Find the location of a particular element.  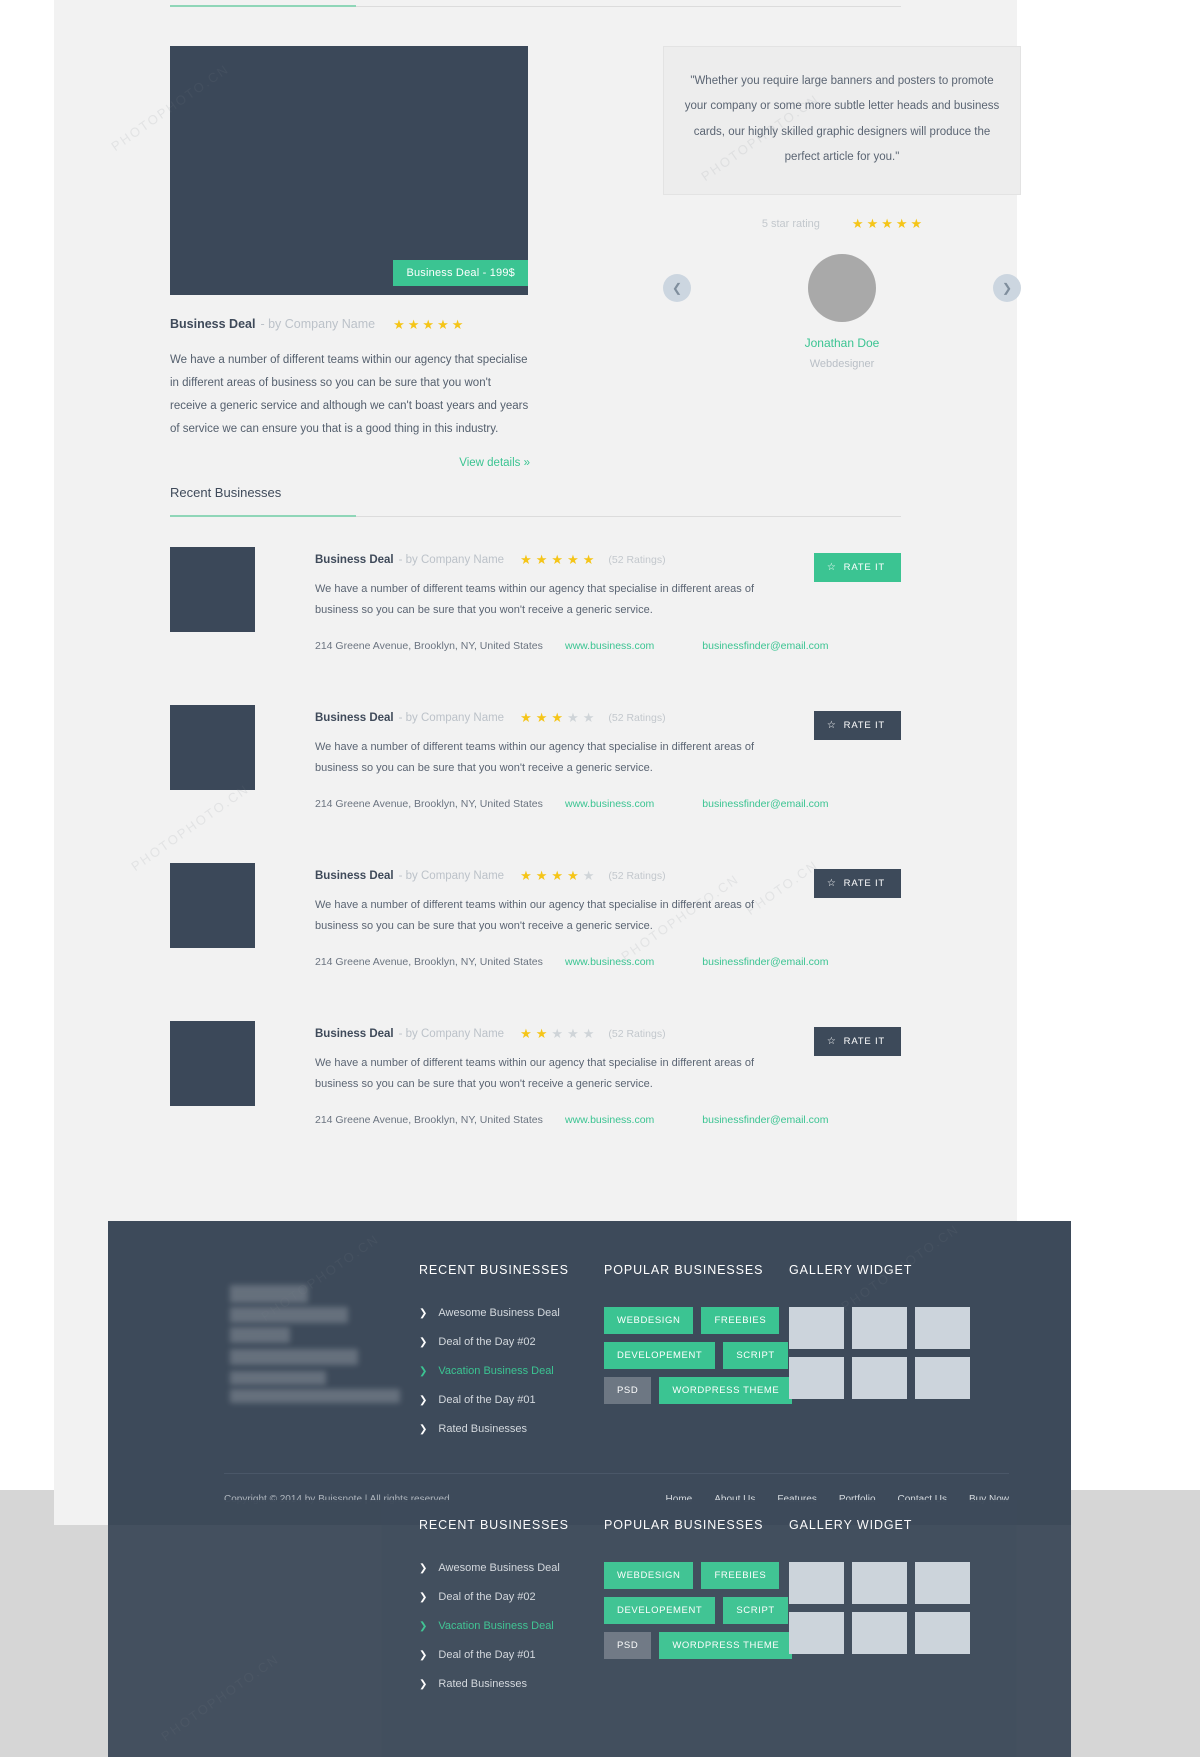

chevron-left-icon: ❮ is located at coordinates (677, 288).